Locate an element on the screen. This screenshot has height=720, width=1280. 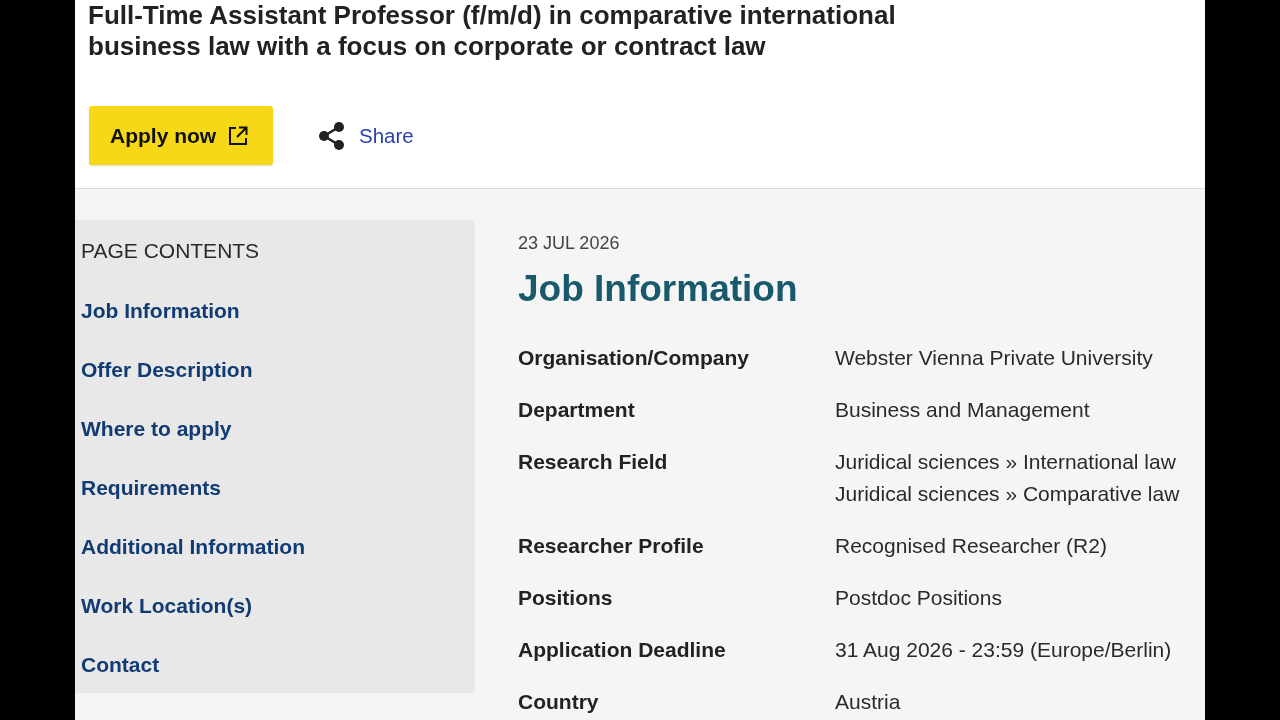
page-contents-link: Requirements is located at coordinates (151, 488).